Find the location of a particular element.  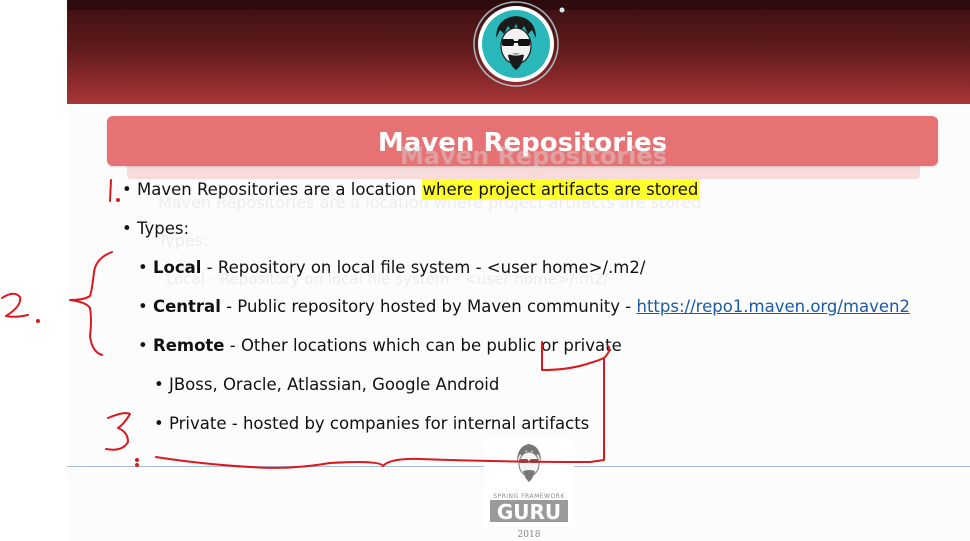

logo-main-text: GURU is located at coordinates (529, 512).